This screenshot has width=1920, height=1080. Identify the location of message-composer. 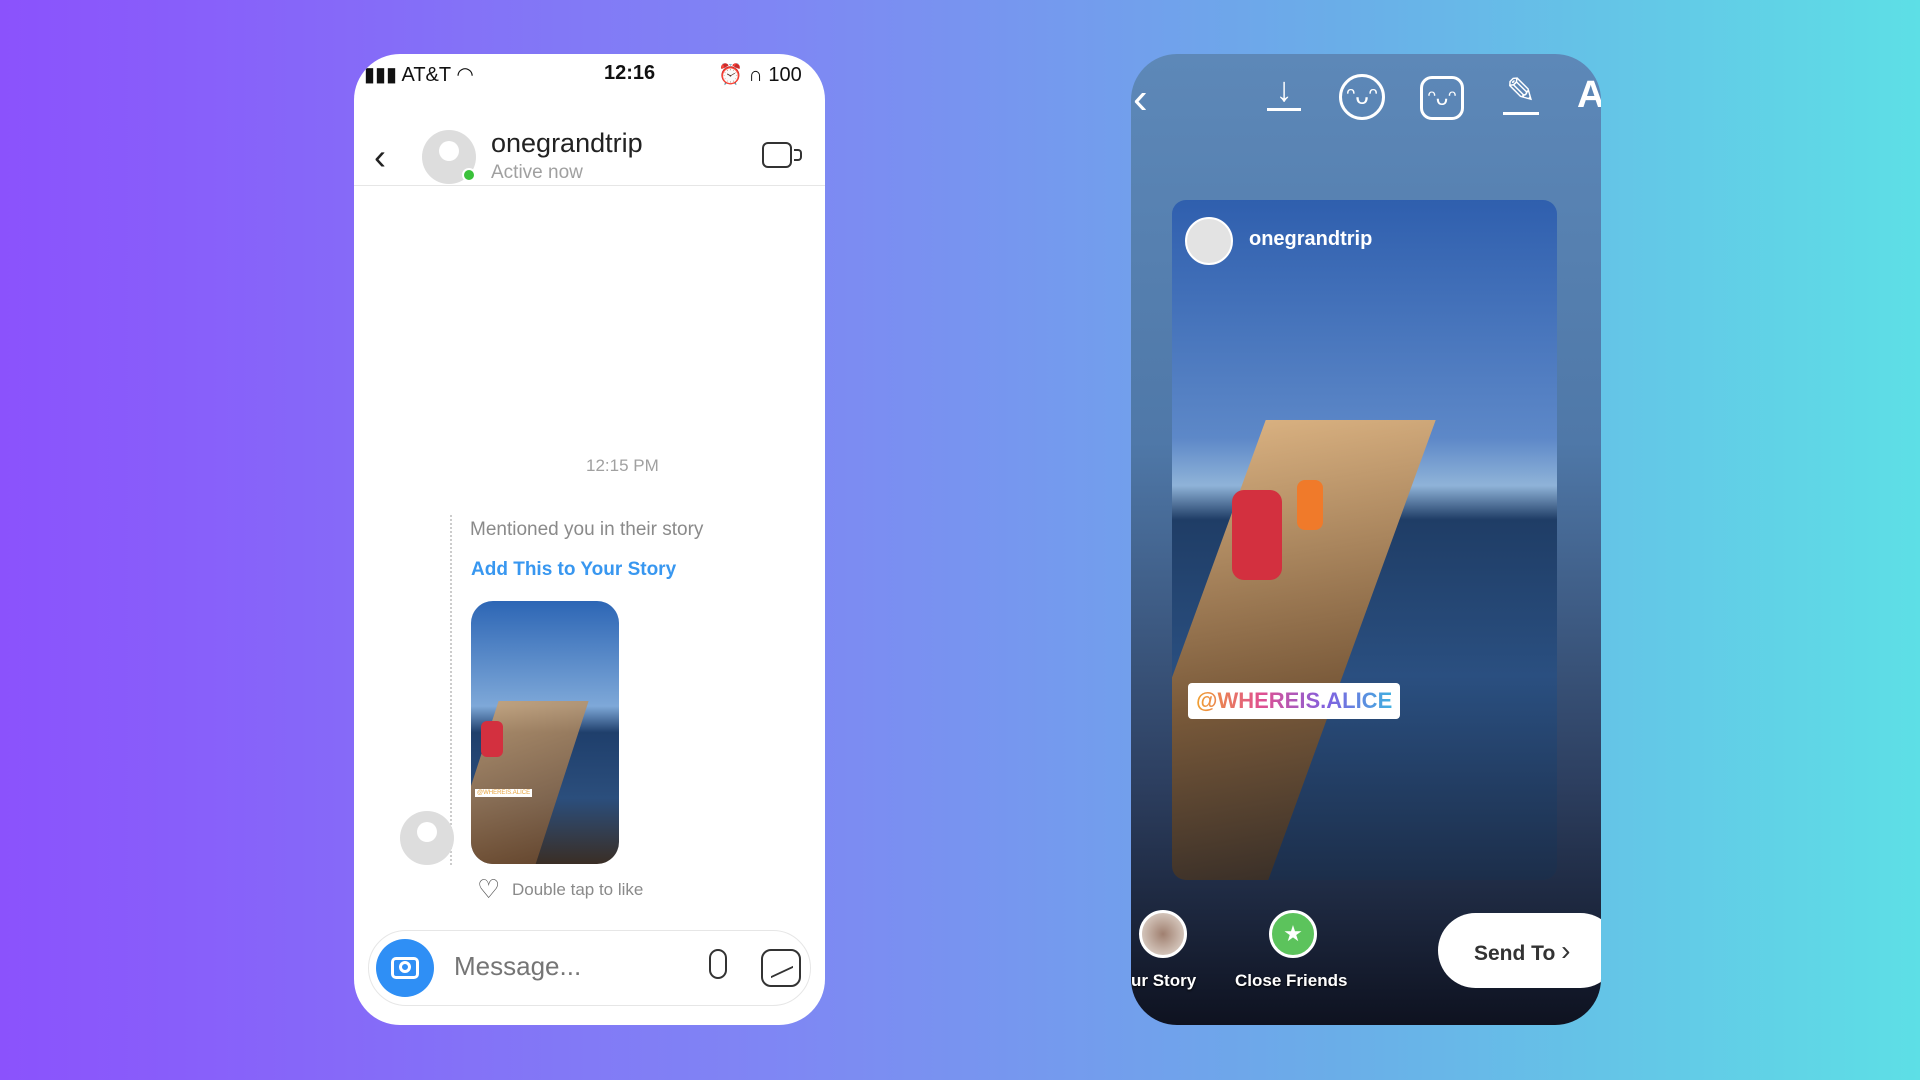
(589, 968).